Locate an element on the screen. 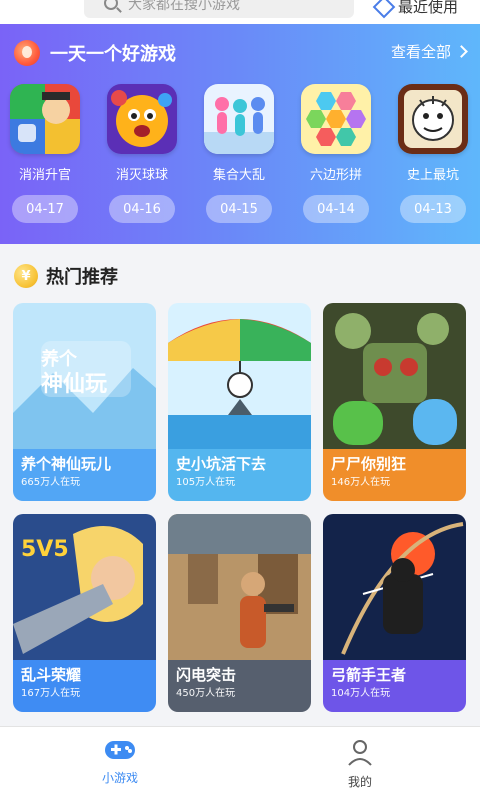 The height and width of the screenshot is (800, 480). game-card: 尸尸你别狂 146万人在玩 is located at coordinates (394, 402).